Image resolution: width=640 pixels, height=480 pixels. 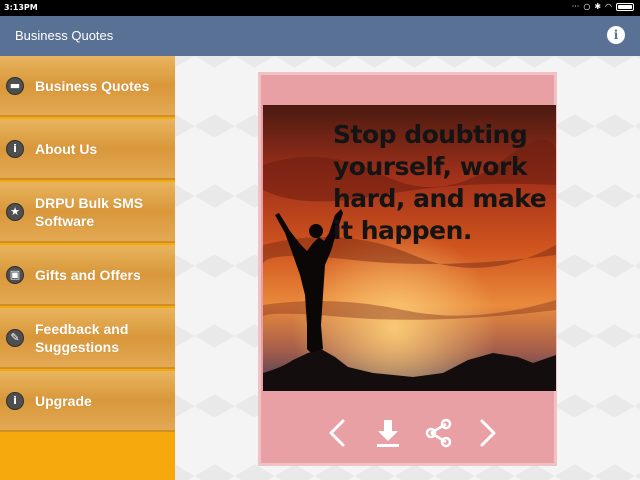 I want to click on sidebar-item-drpu-bulk-sms: ★ DRPU Bulk SMS Software, so click(x=87, y=212).